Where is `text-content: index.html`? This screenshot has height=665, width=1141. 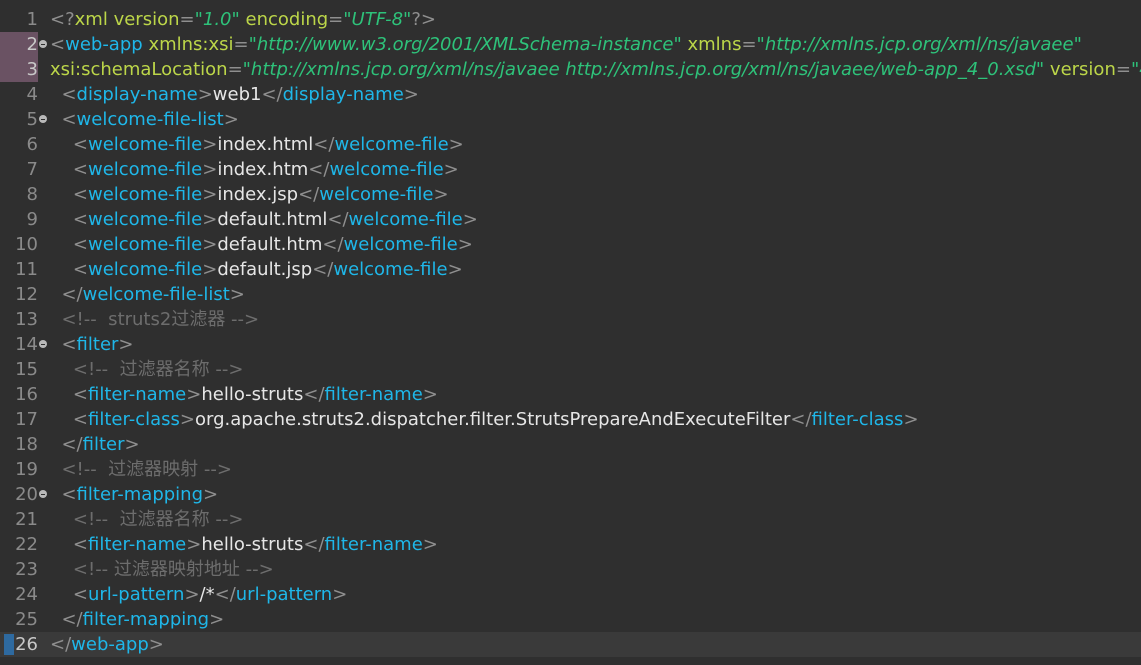
text-content: index.html is located at coordinates (265, 144).